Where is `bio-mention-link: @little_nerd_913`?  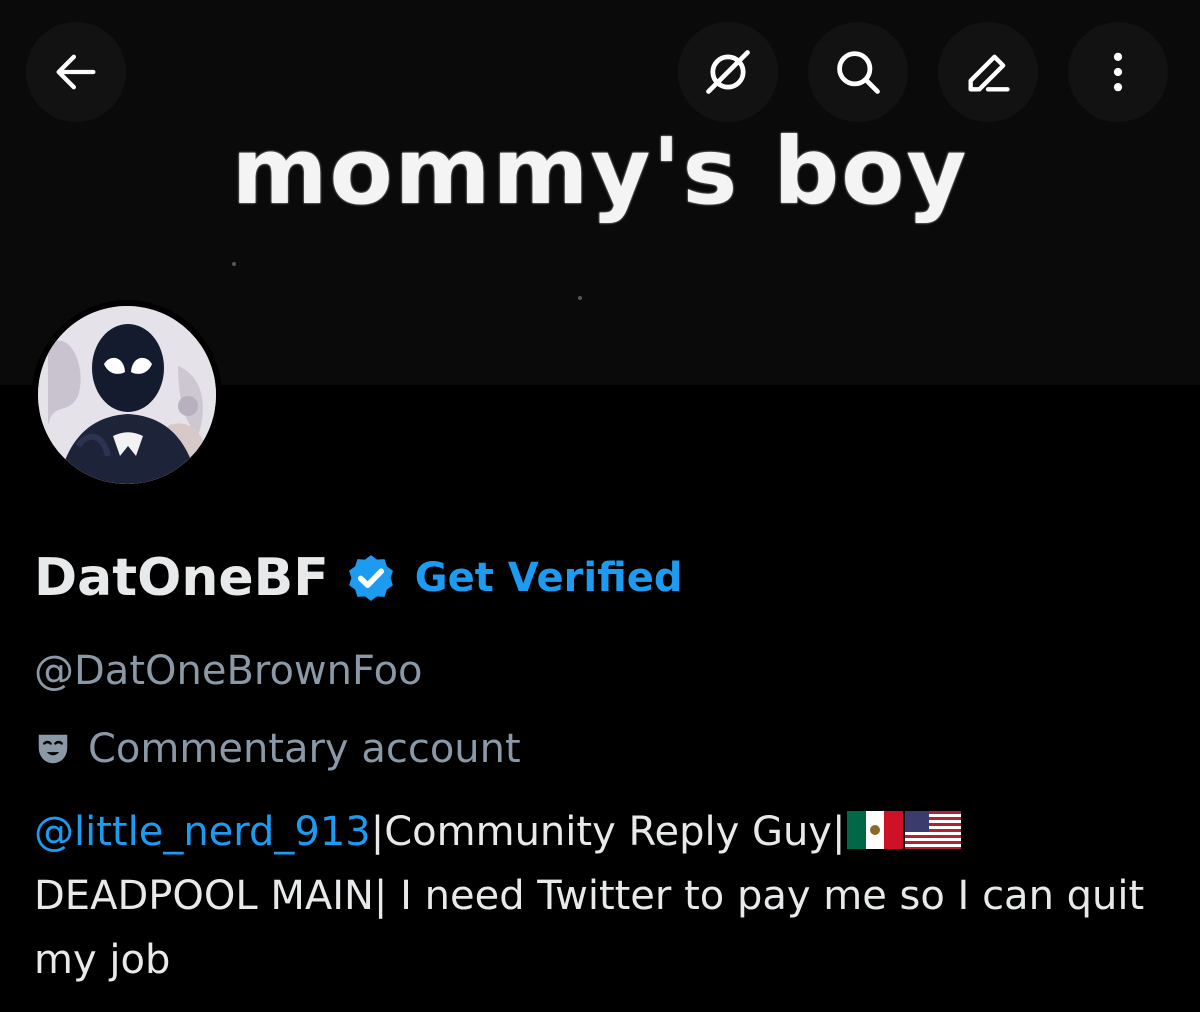 bio-mention-link: @little_nerd_913 is located at coordinates (202, 832).